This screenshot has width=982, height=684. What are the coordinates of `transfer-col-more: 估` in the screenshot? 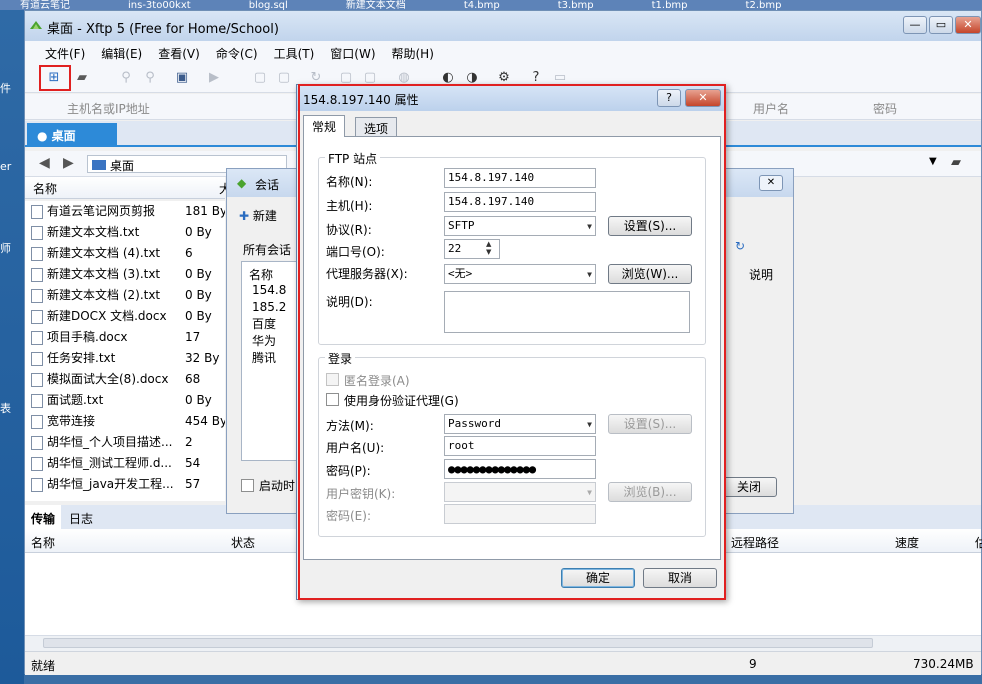 It's located at (978, 542).